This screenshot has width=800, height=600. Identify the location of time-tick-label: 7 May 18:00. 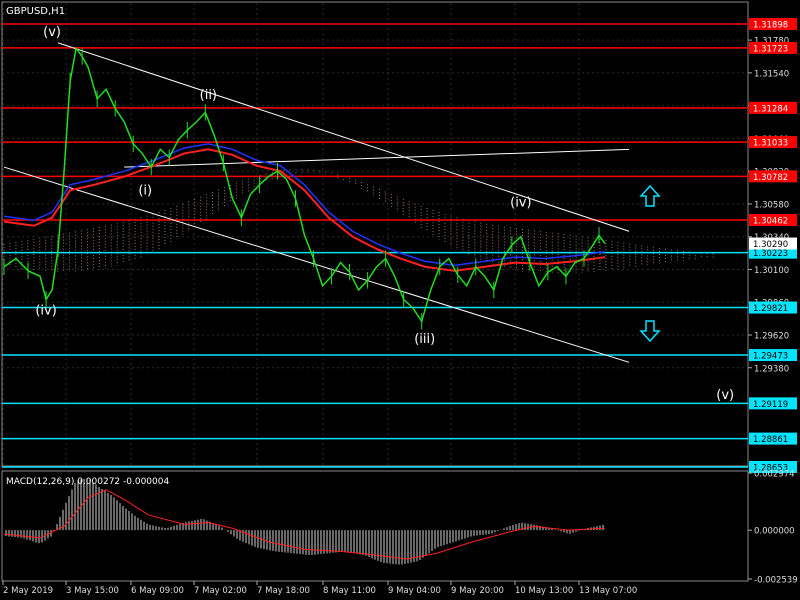
(283, 591).